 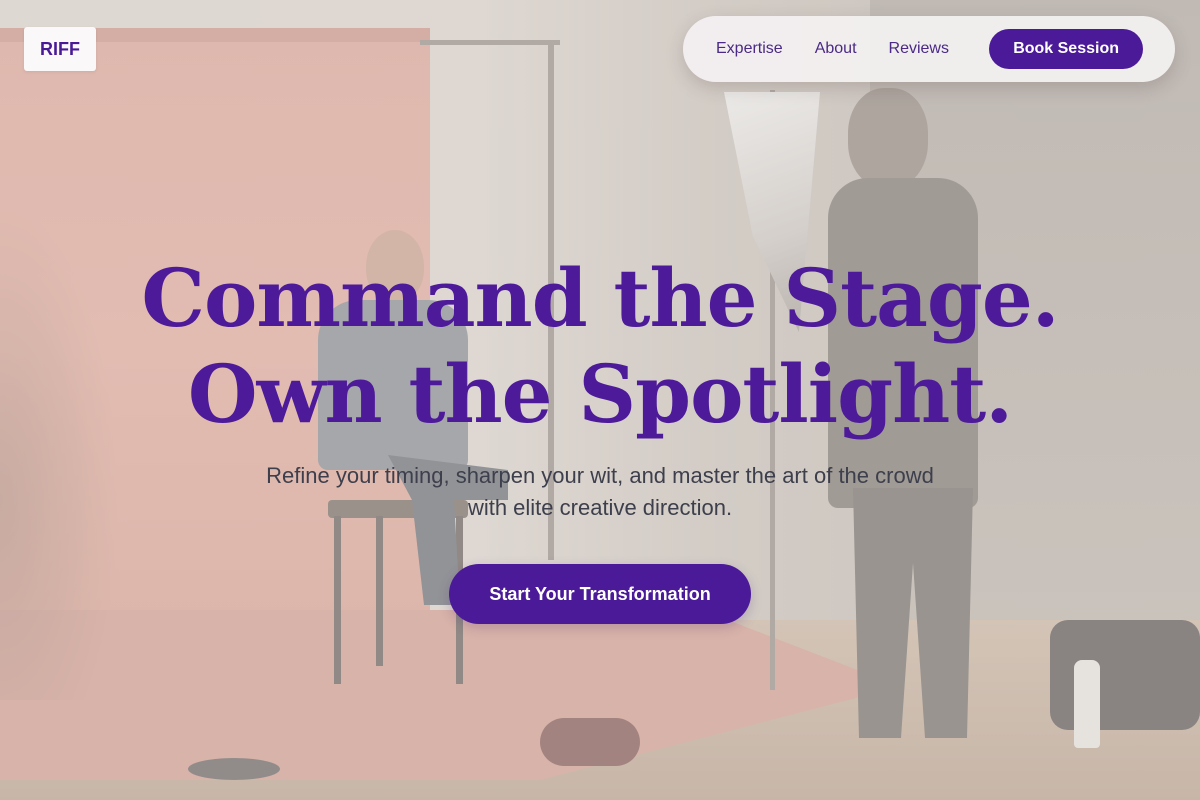 I want to click on nav-link-about: About, so click(x=836, y=49).